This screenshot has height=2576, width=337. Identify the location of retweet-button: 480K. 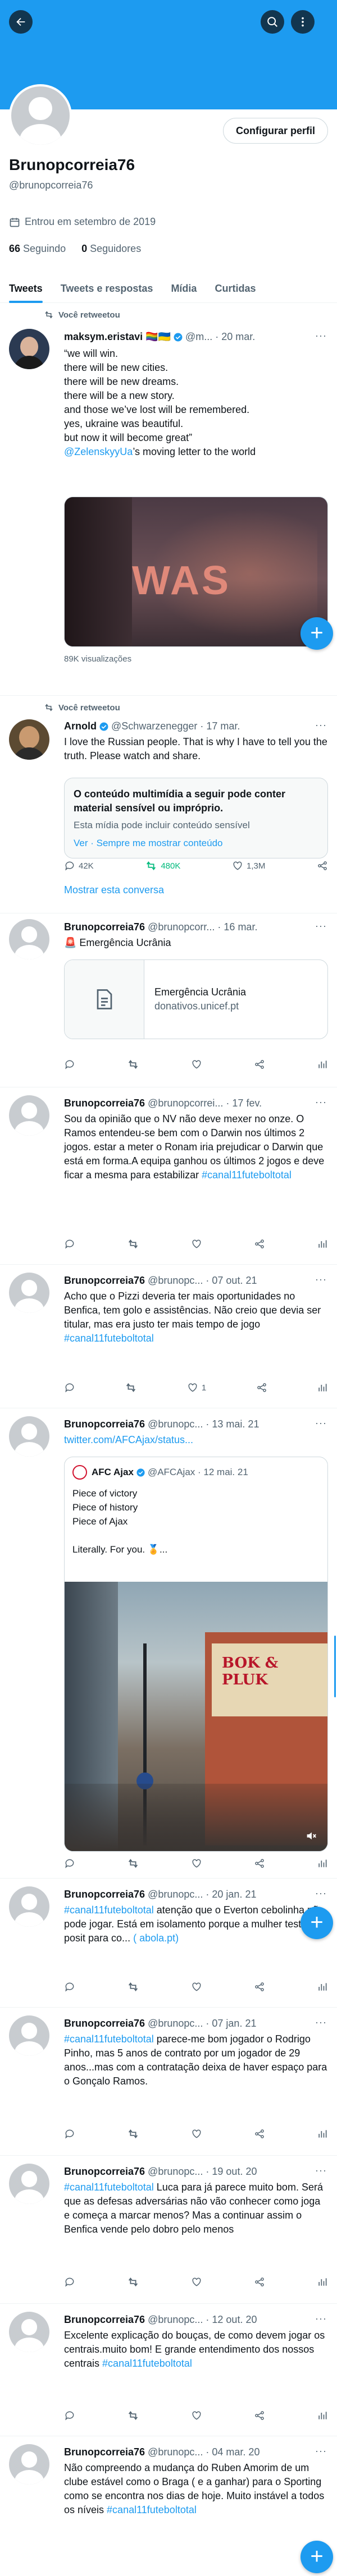
(162, 866).